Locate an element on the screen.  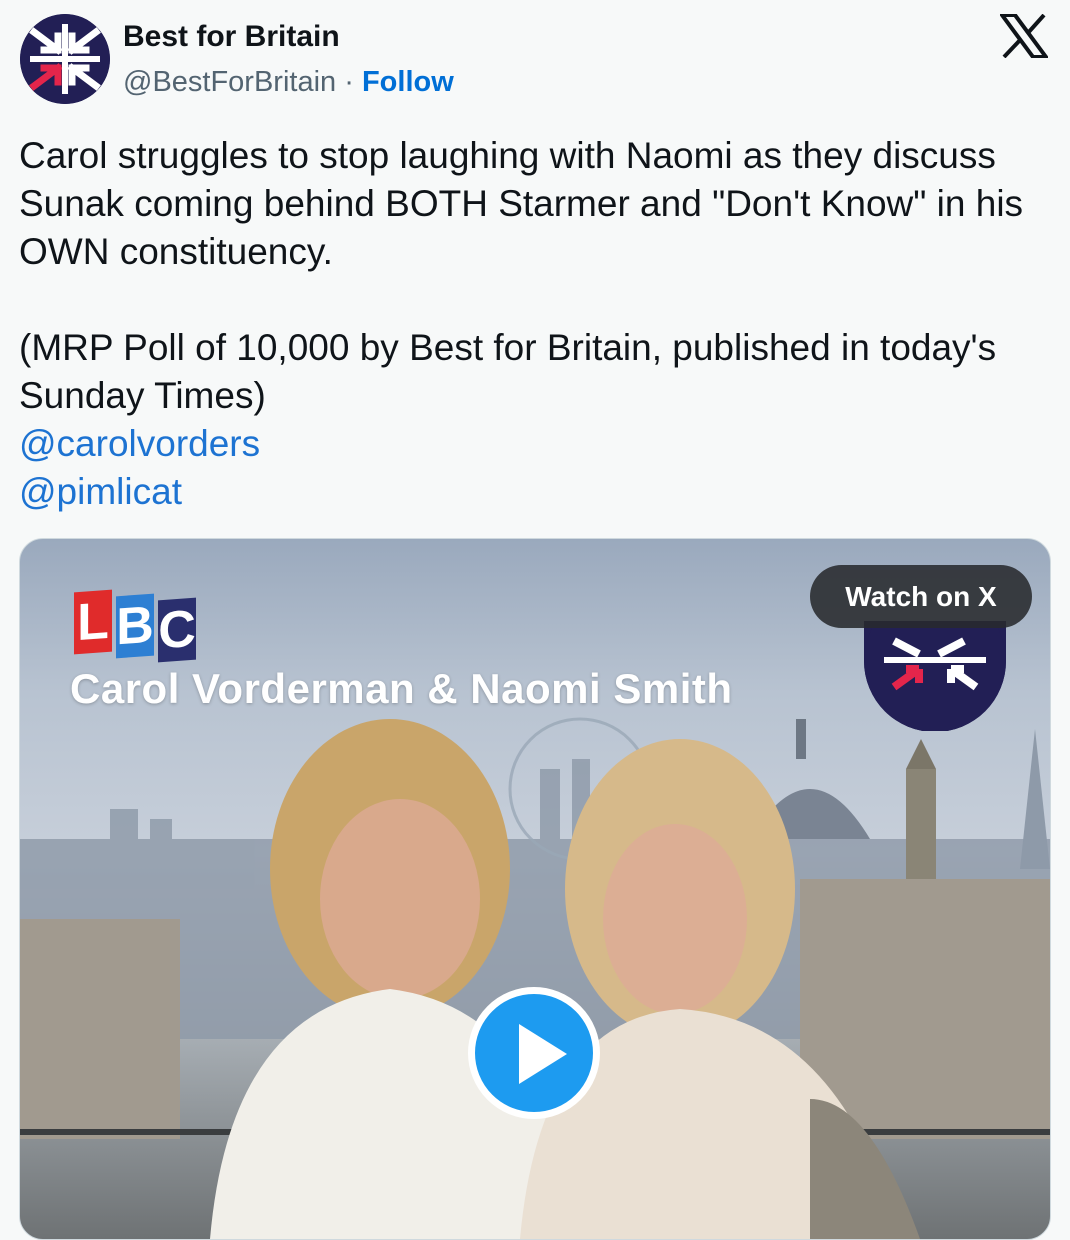
lbc-letter: L is located at coordinates (93, 622).